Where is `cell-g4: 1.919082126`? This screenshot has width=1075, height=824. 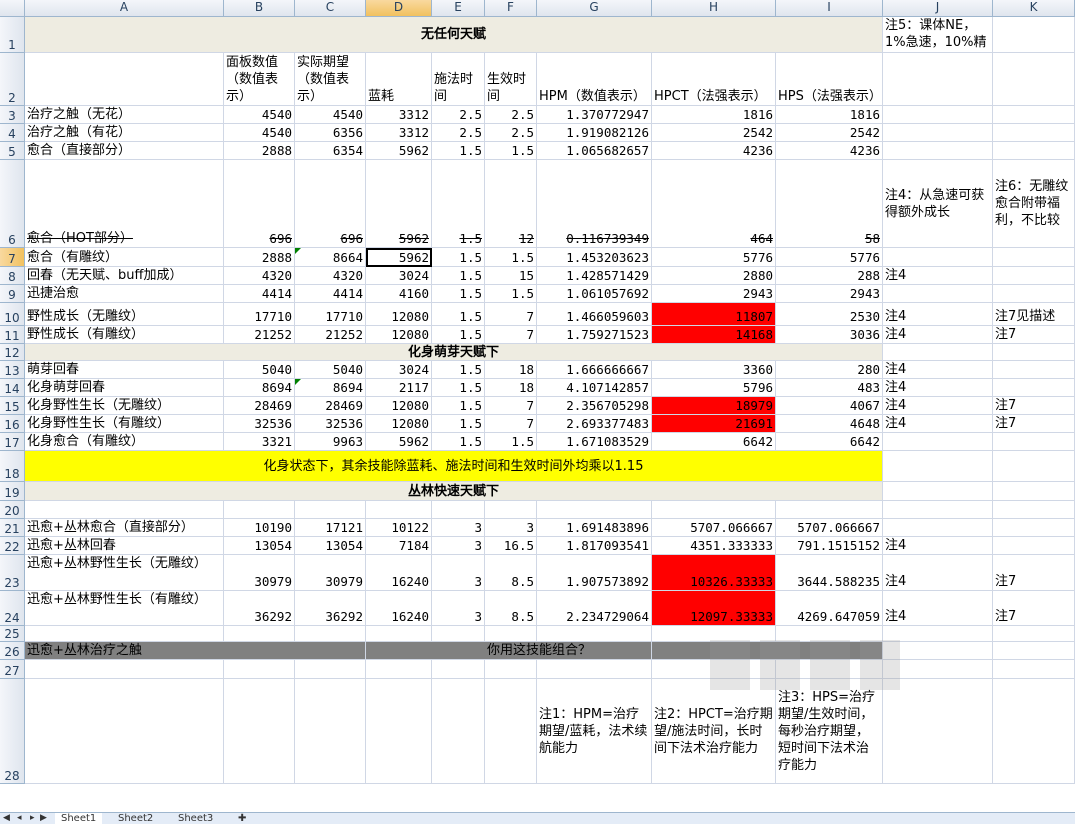 cell-g4: 1.919082126 is located at coordinates (594, 133).